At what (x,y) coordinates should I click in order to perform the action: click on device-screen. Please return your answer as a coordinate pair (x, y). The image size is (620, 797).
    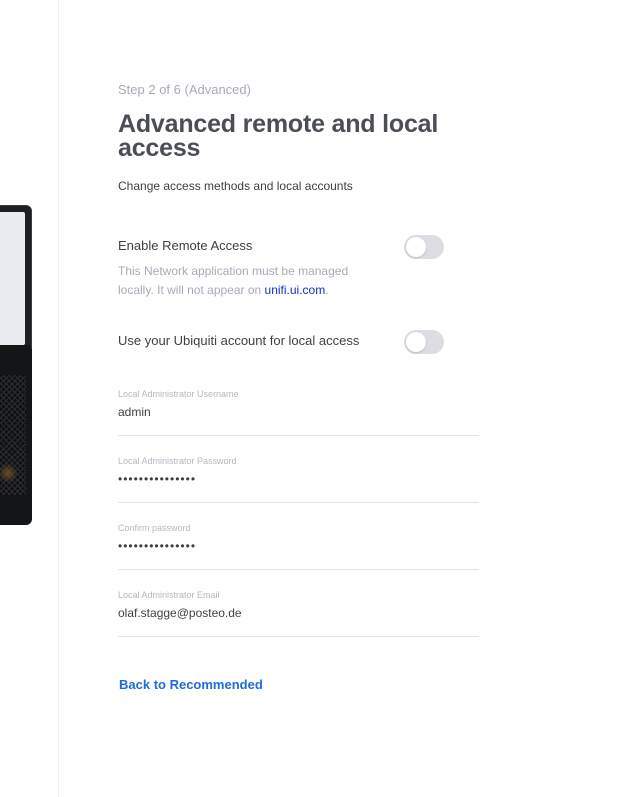
    Looking at the image, I should click on (16, 278).